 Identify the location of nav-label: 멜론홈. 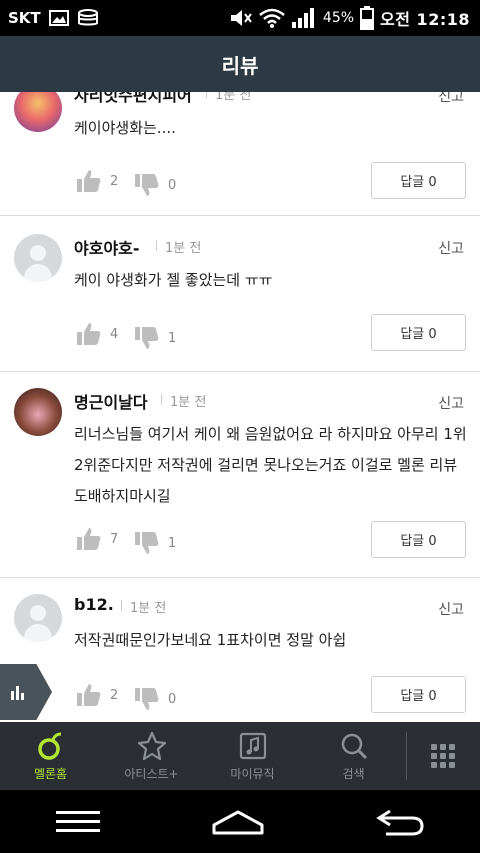
(50, 773).